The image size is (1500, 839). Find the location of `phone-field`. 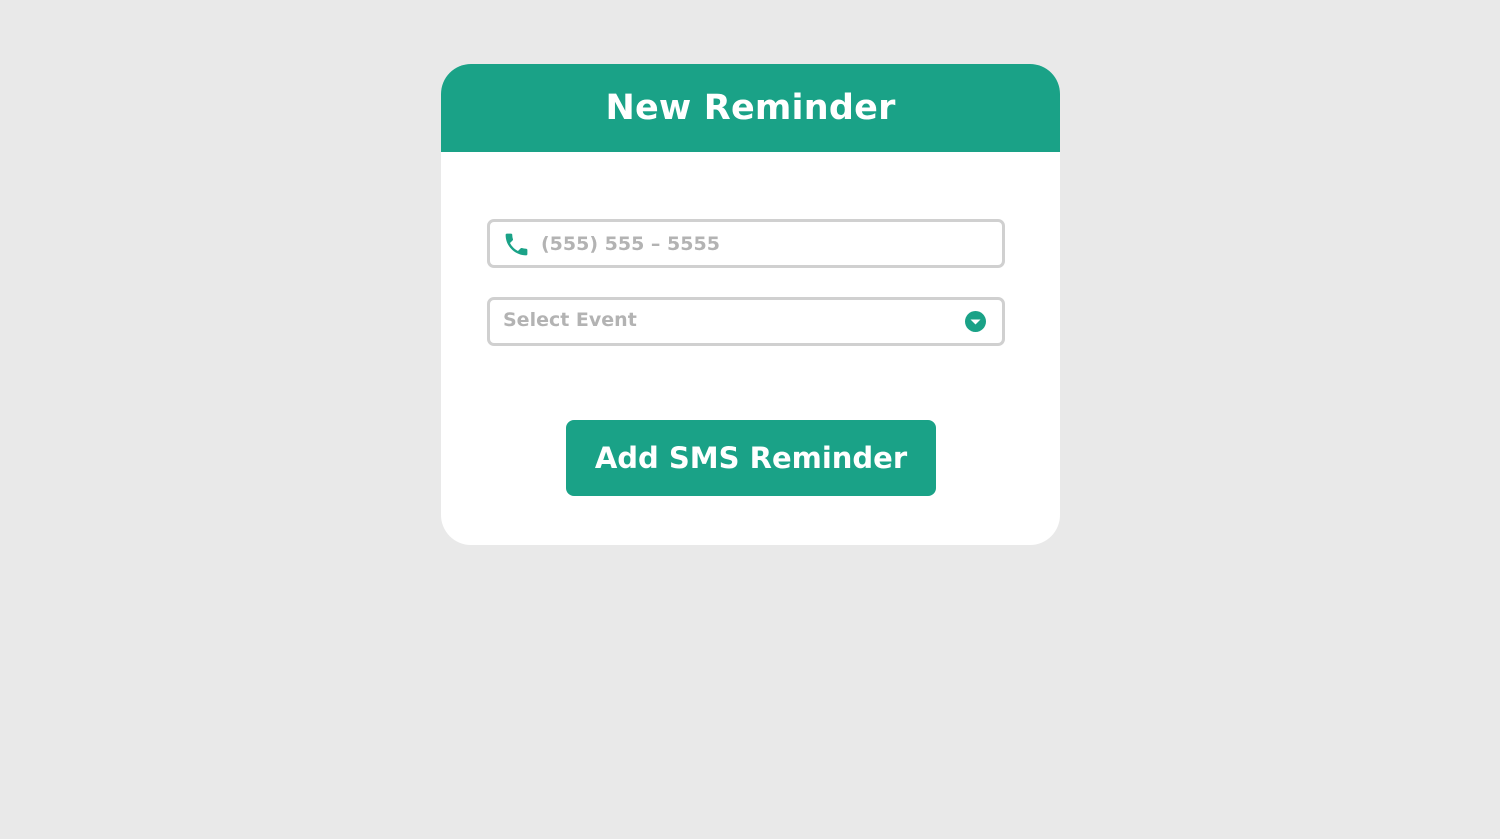

phone-field is located at coordinates (746, 243).